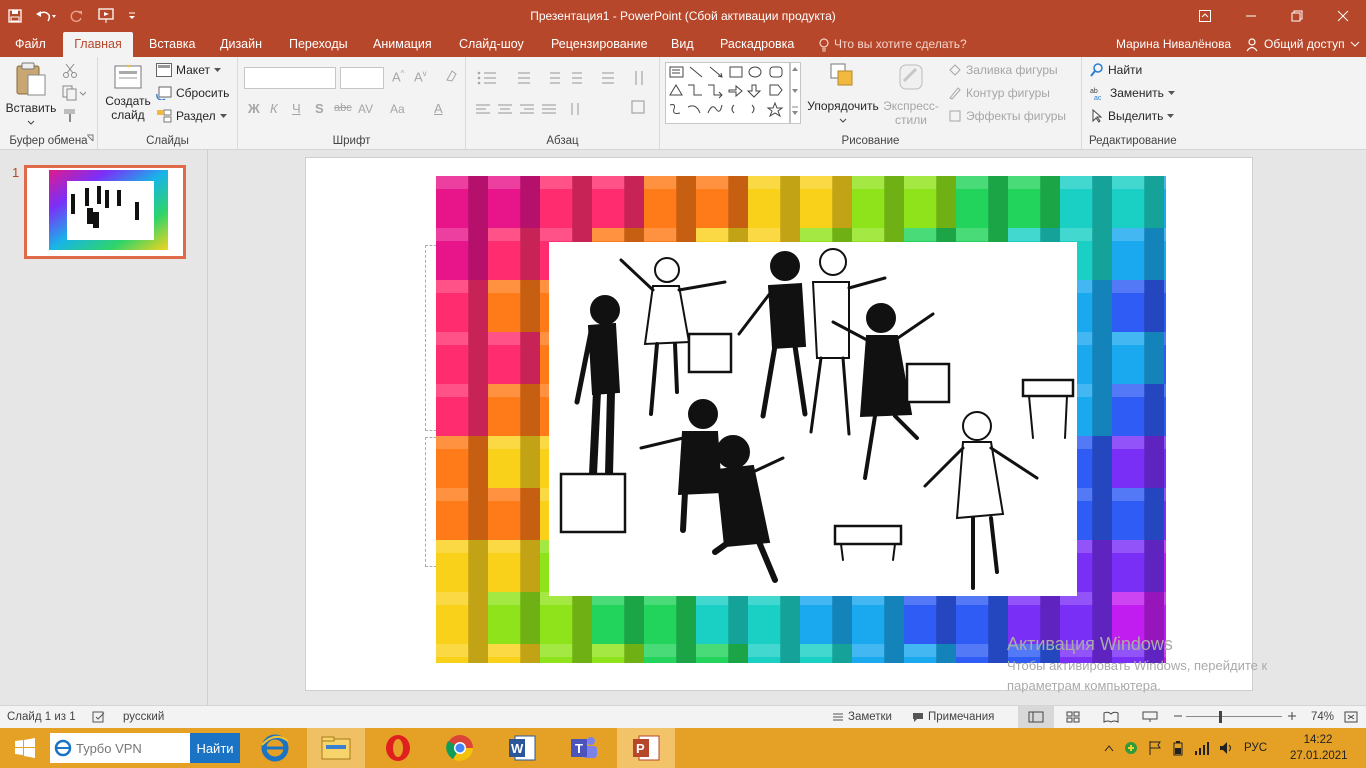  What do you see at coordinates (420, 76) in the screenshot?
I see `decrease-font-icon: Av` at bounding box center [420, 76].